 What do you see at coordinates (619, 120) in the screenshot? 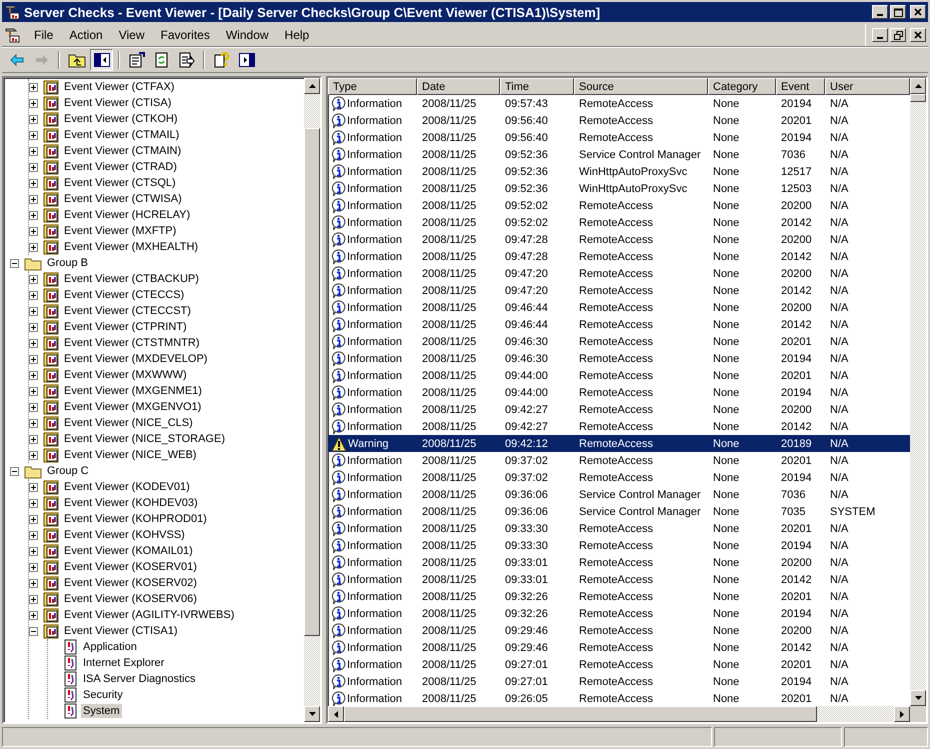
I see `table-row: Information 2008/11/25 09:56:40 RemoteAccess None 20201 N/A` at bounding box center [619, 120].